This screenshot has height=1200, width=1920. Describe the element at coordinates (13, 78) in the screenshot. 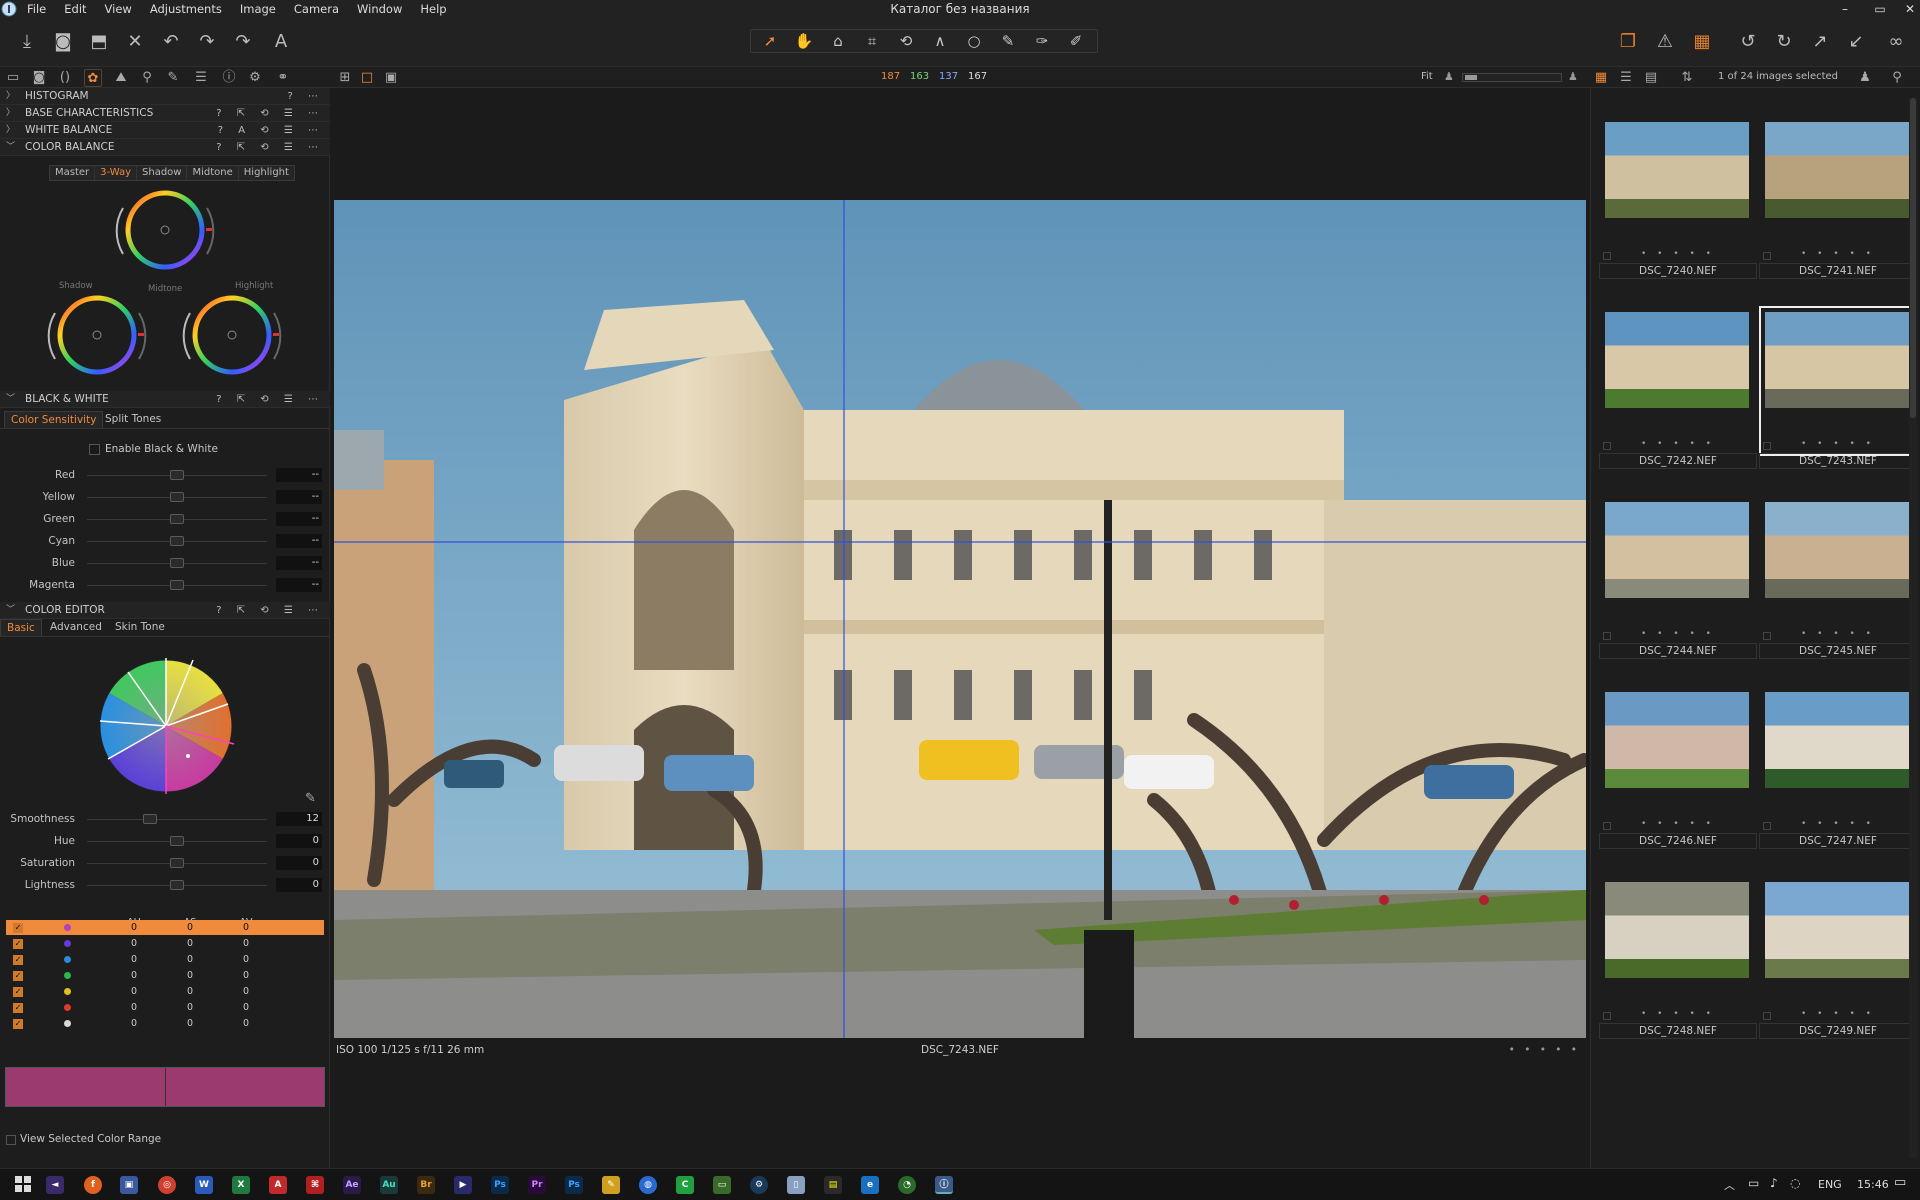

I see `library-tab-icon: ▭` at that location.